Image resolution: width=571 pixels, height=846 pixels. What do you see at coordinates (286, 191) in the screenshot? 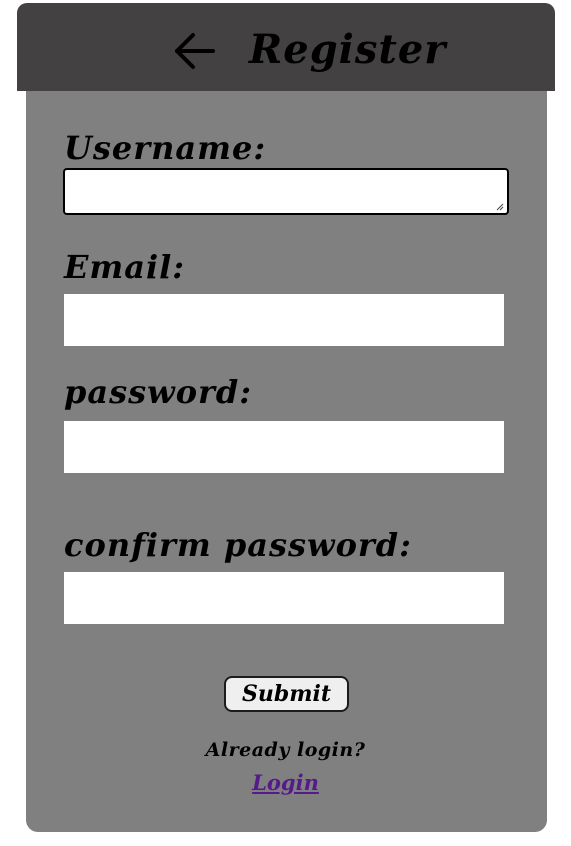
I see `username-field` at bounding box center [286, 191].